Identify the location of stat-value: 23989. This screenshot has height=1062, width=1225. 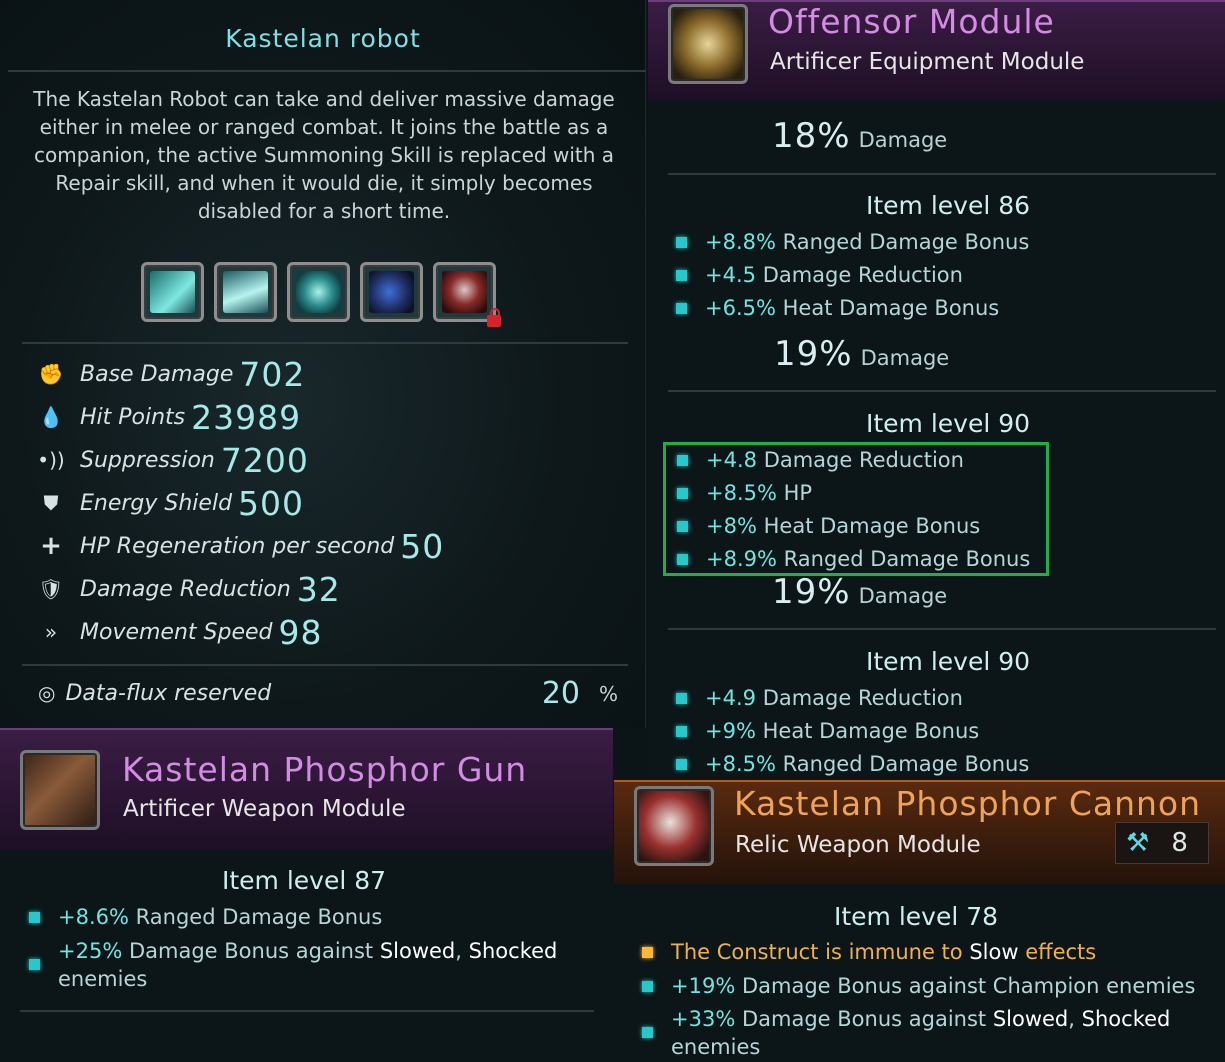
(246, 417).